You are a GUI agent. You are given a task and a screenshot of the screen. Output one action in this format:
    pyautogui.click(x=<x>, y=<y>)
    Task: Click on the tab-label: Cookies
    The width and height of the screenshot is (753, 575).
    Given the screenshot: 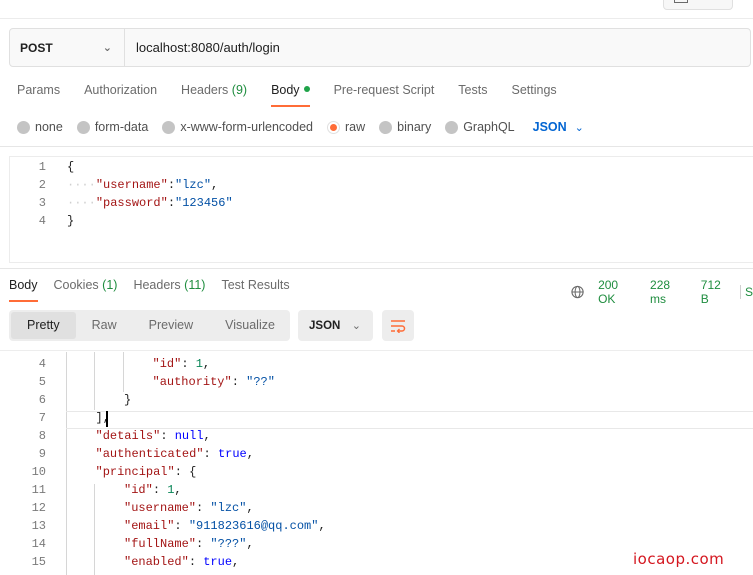 What is the action you would take?
    pyautogui.click(x=76, y=285)
    